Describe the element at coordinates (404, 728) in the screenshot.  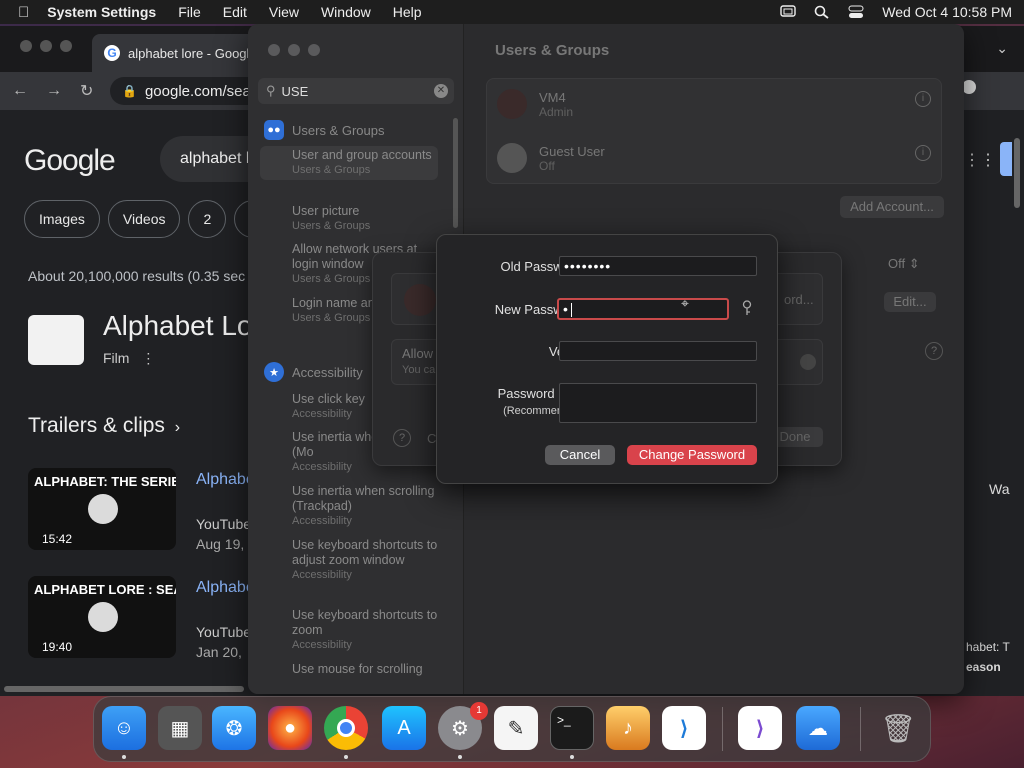
I see `app-store-icon: A` at that location.